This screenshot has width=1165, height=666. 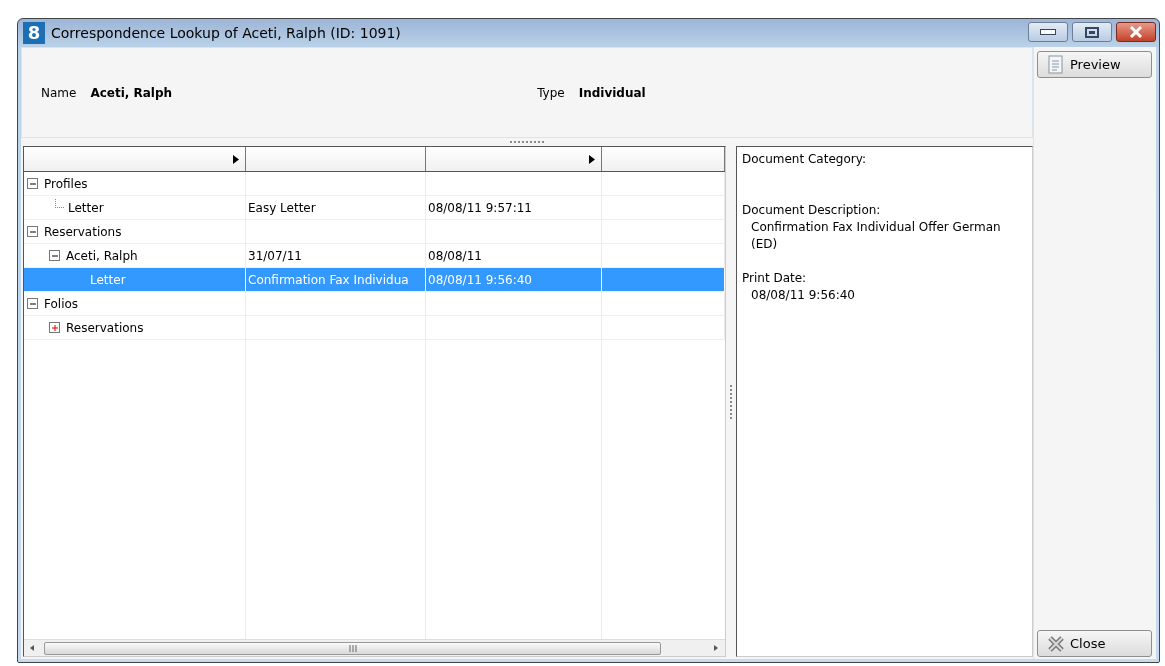 What do you see at coordinates (65, 184) in the screenshot?
I see `node-label: Profiles` at bounding box center [65, 184].